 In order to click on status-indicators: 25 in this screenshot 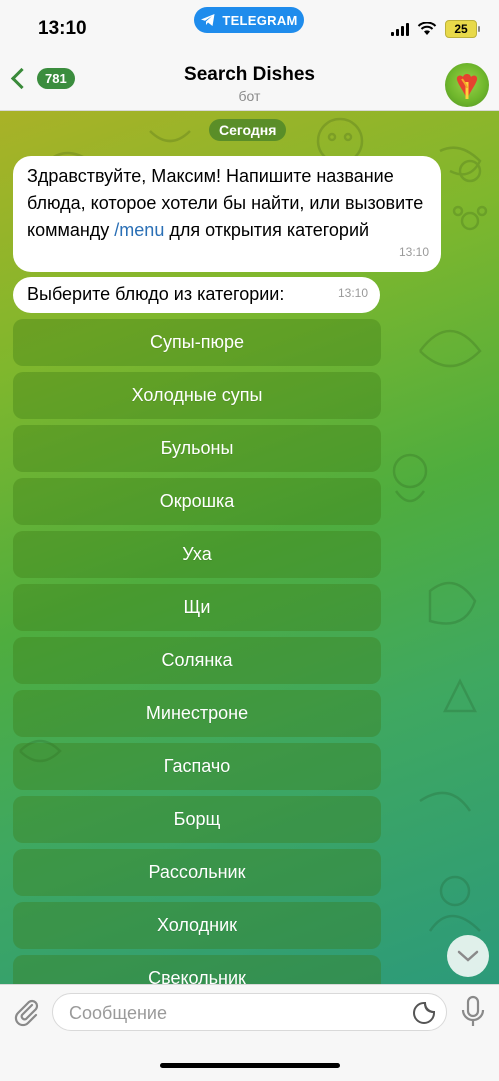, I will do `click(435, 29)`.